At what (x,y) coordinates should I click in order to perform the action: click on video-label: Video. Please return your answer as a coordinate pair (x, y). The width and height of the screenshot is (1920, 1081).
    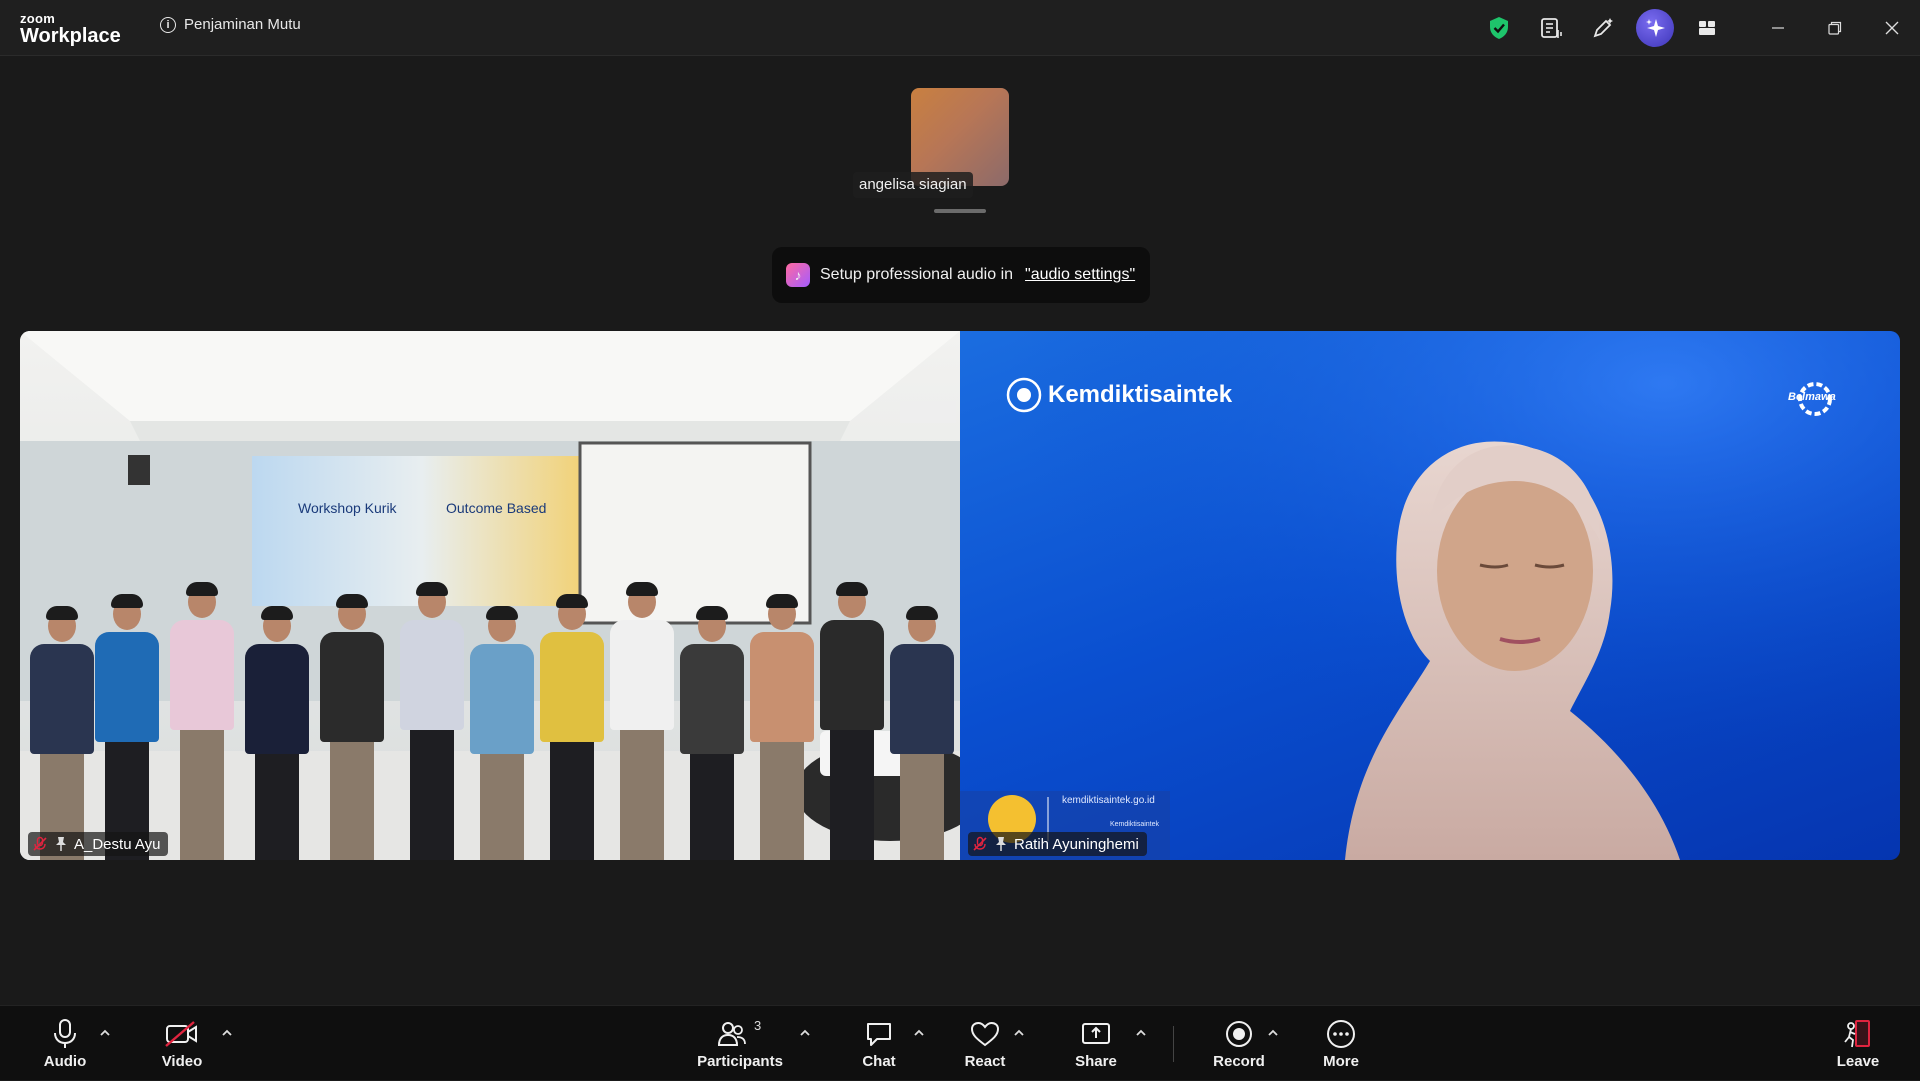
    Looking at the image, I should click on (182, 1061).